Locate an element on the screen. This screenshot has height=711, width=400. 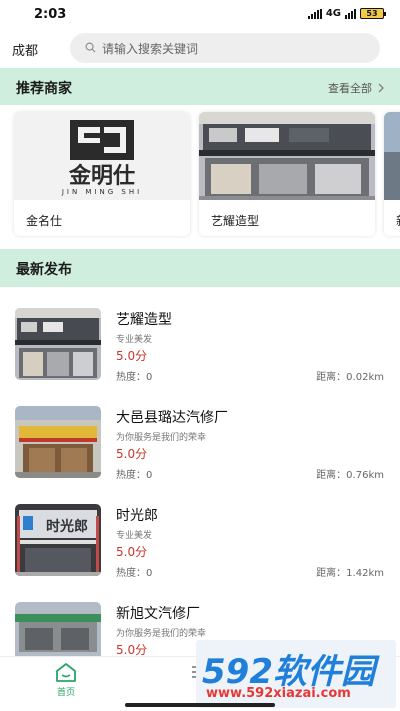
svg-text: 金明仕 is located at coordinates (101, 176).